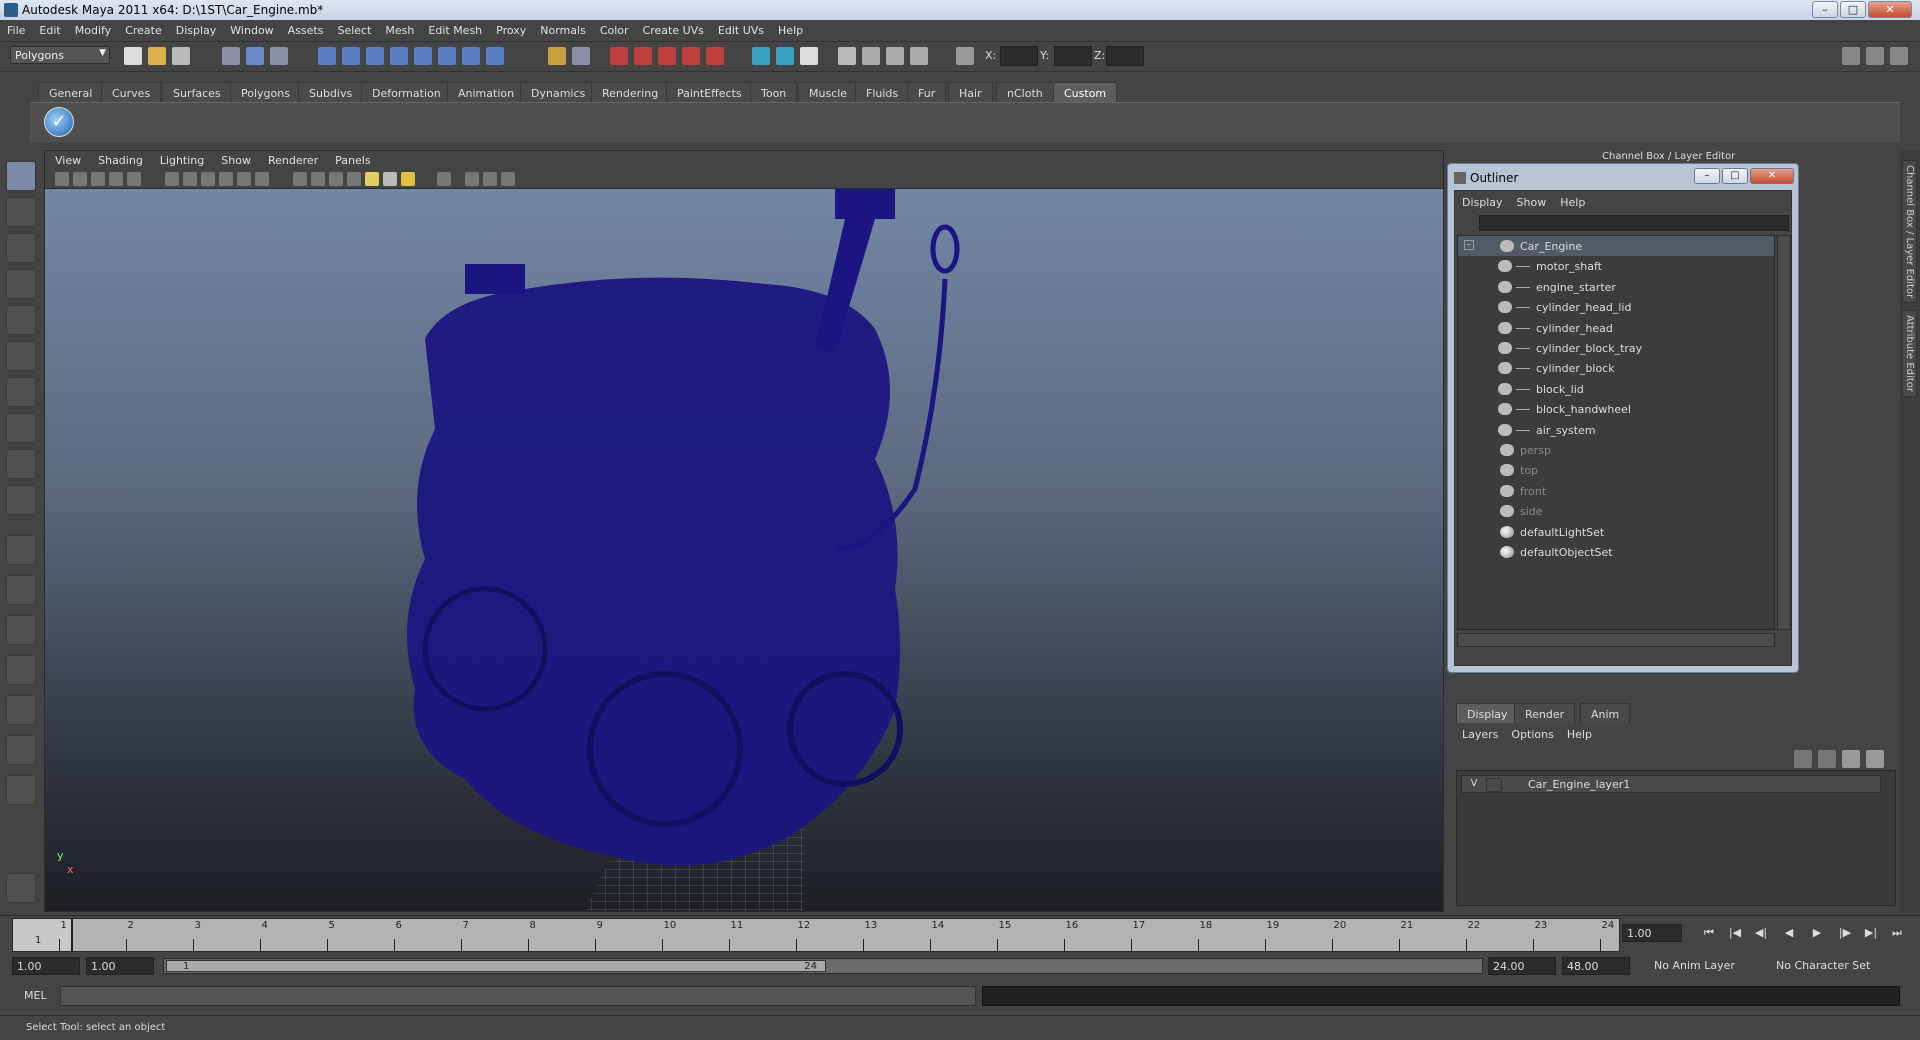 Image resolution: width=1920 pixels, height=1040 pixels. Describe the element at coordinates (1875, 56) in the screenshot. I see `tool-settings-toggle-icon` at that location.